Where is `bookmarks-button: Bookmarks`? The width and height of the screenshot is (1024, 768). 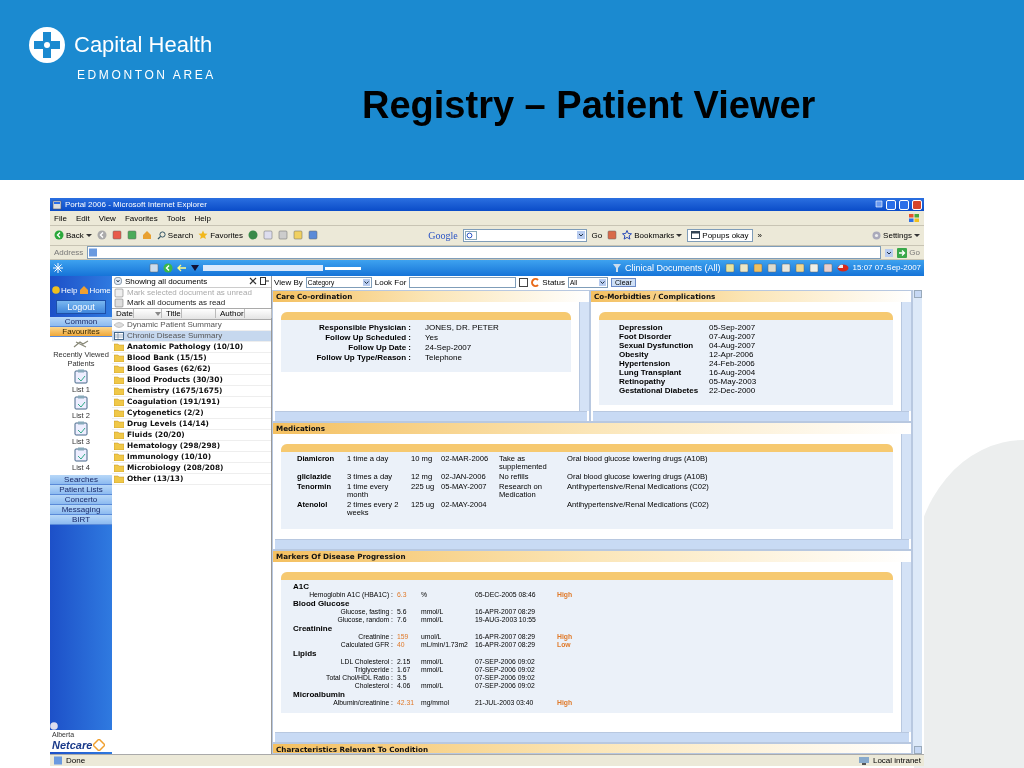
bookmarks-button: Bookmarks is located at coordinates (652, 235).